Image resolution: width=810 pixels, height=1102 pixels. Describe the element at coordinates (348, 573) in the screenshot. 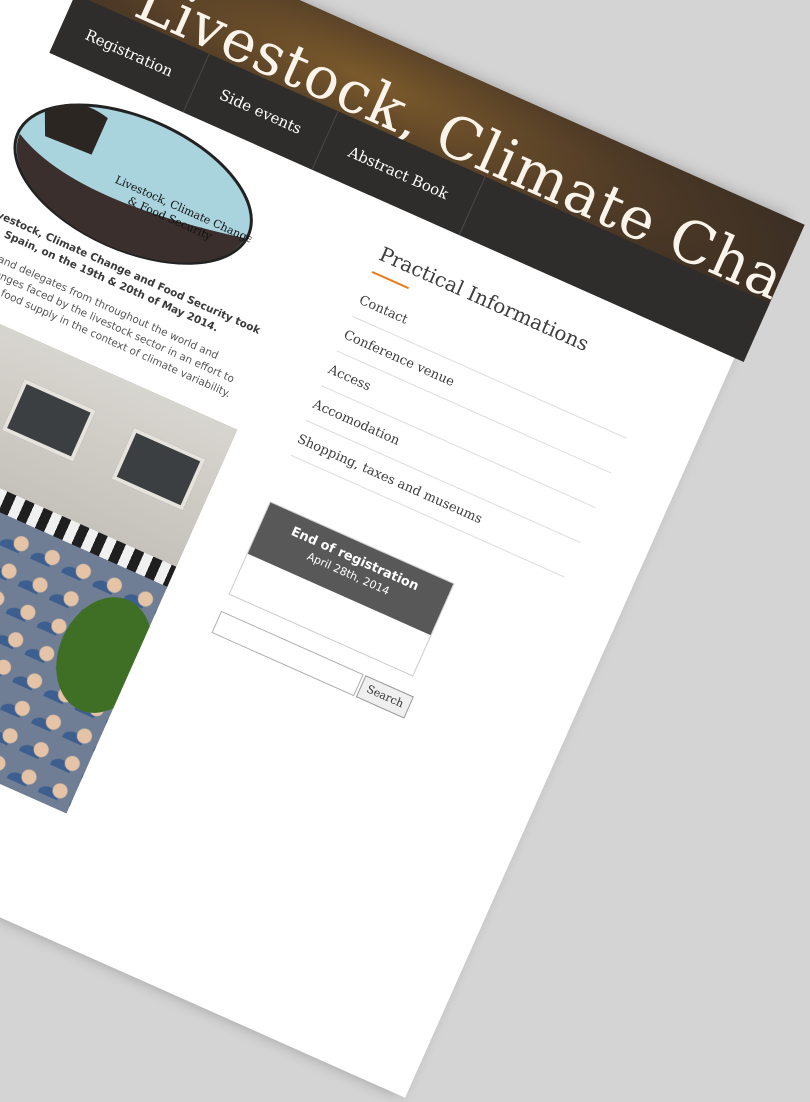

I see `registration-date: April 28th, 2014` at that location.